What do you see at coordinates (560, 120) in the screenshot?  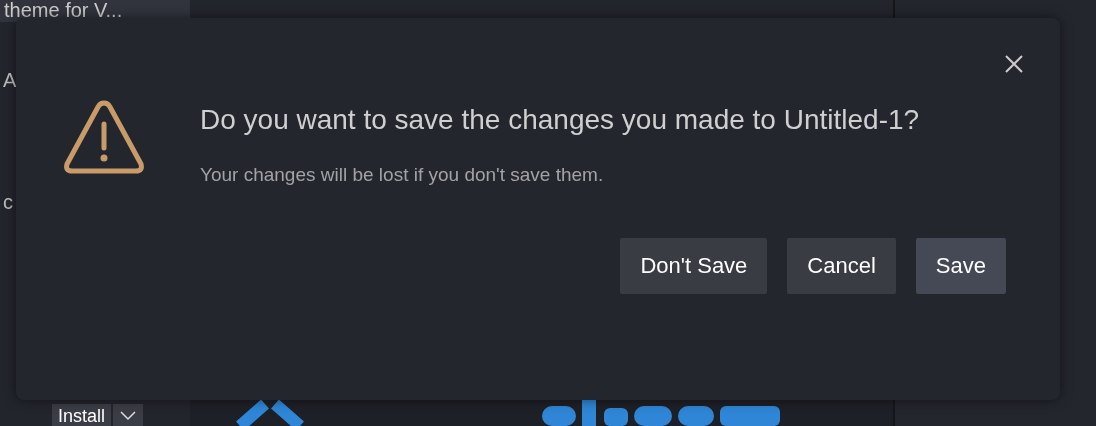 I see `dialog-title: Do you want to save the changes you made to Untitled-1?` at bounding box center [560, 120].